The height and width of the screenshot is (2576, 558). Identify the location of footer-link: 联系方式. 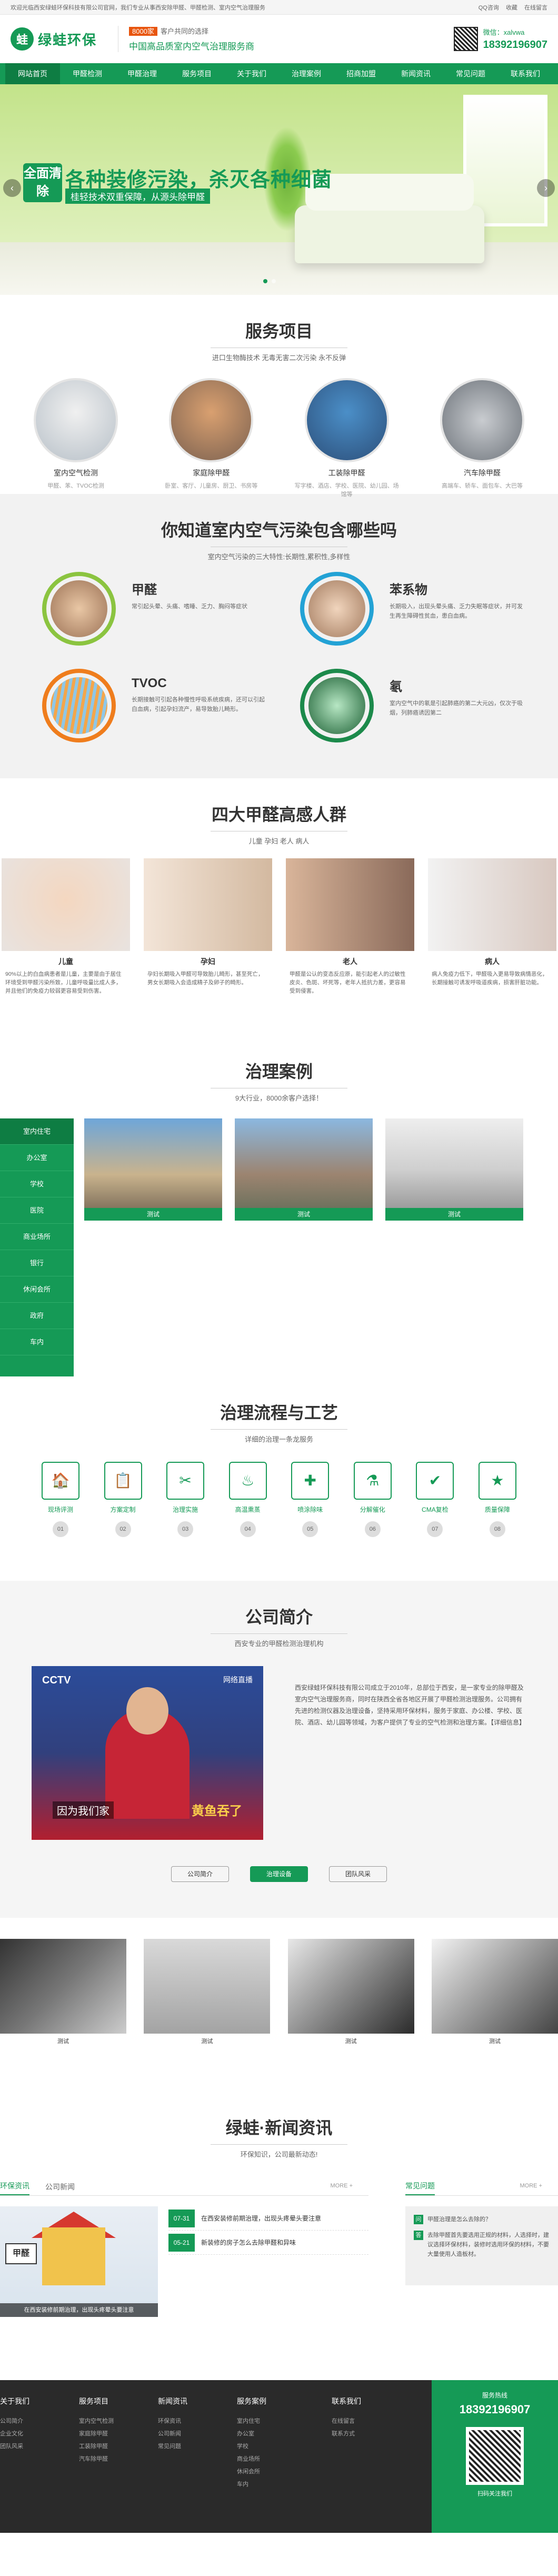
(371, 2434).